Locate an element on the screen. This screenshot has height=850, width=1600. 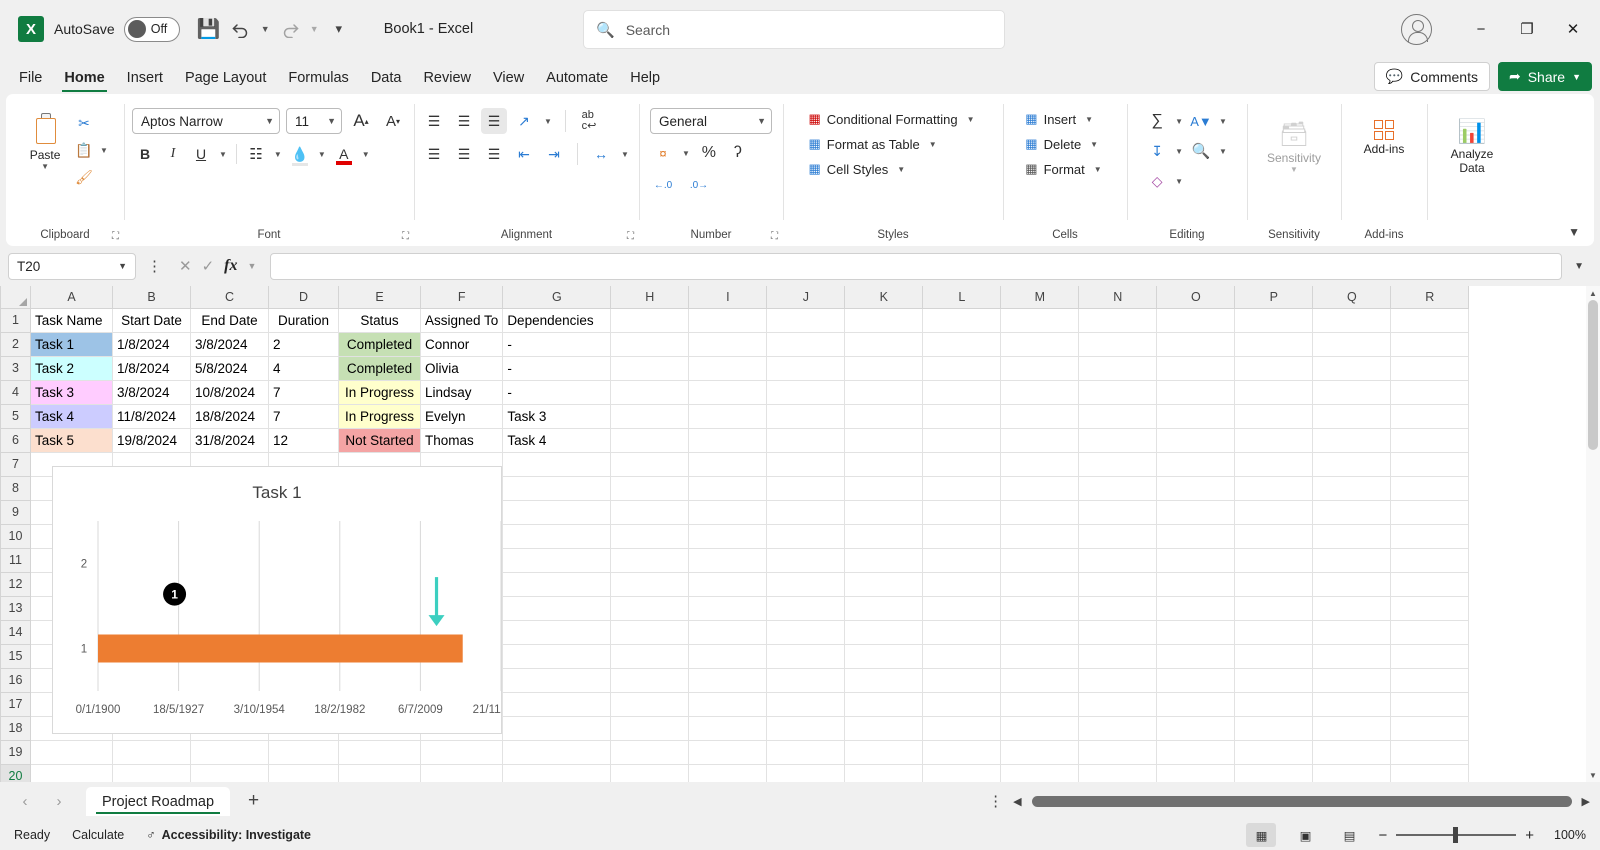
cell-M15 is located at coordinates (1040, 656).